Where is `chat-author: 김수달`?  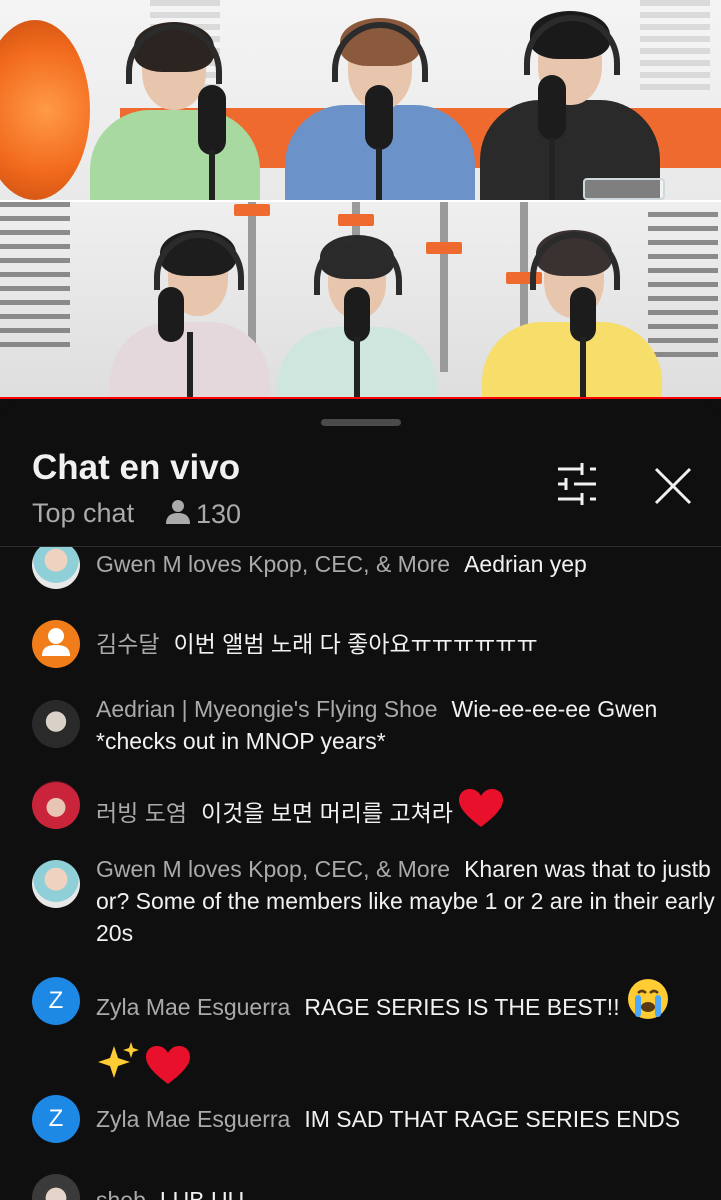 chat-author: 김수달 is located at coordinates (127, 644).